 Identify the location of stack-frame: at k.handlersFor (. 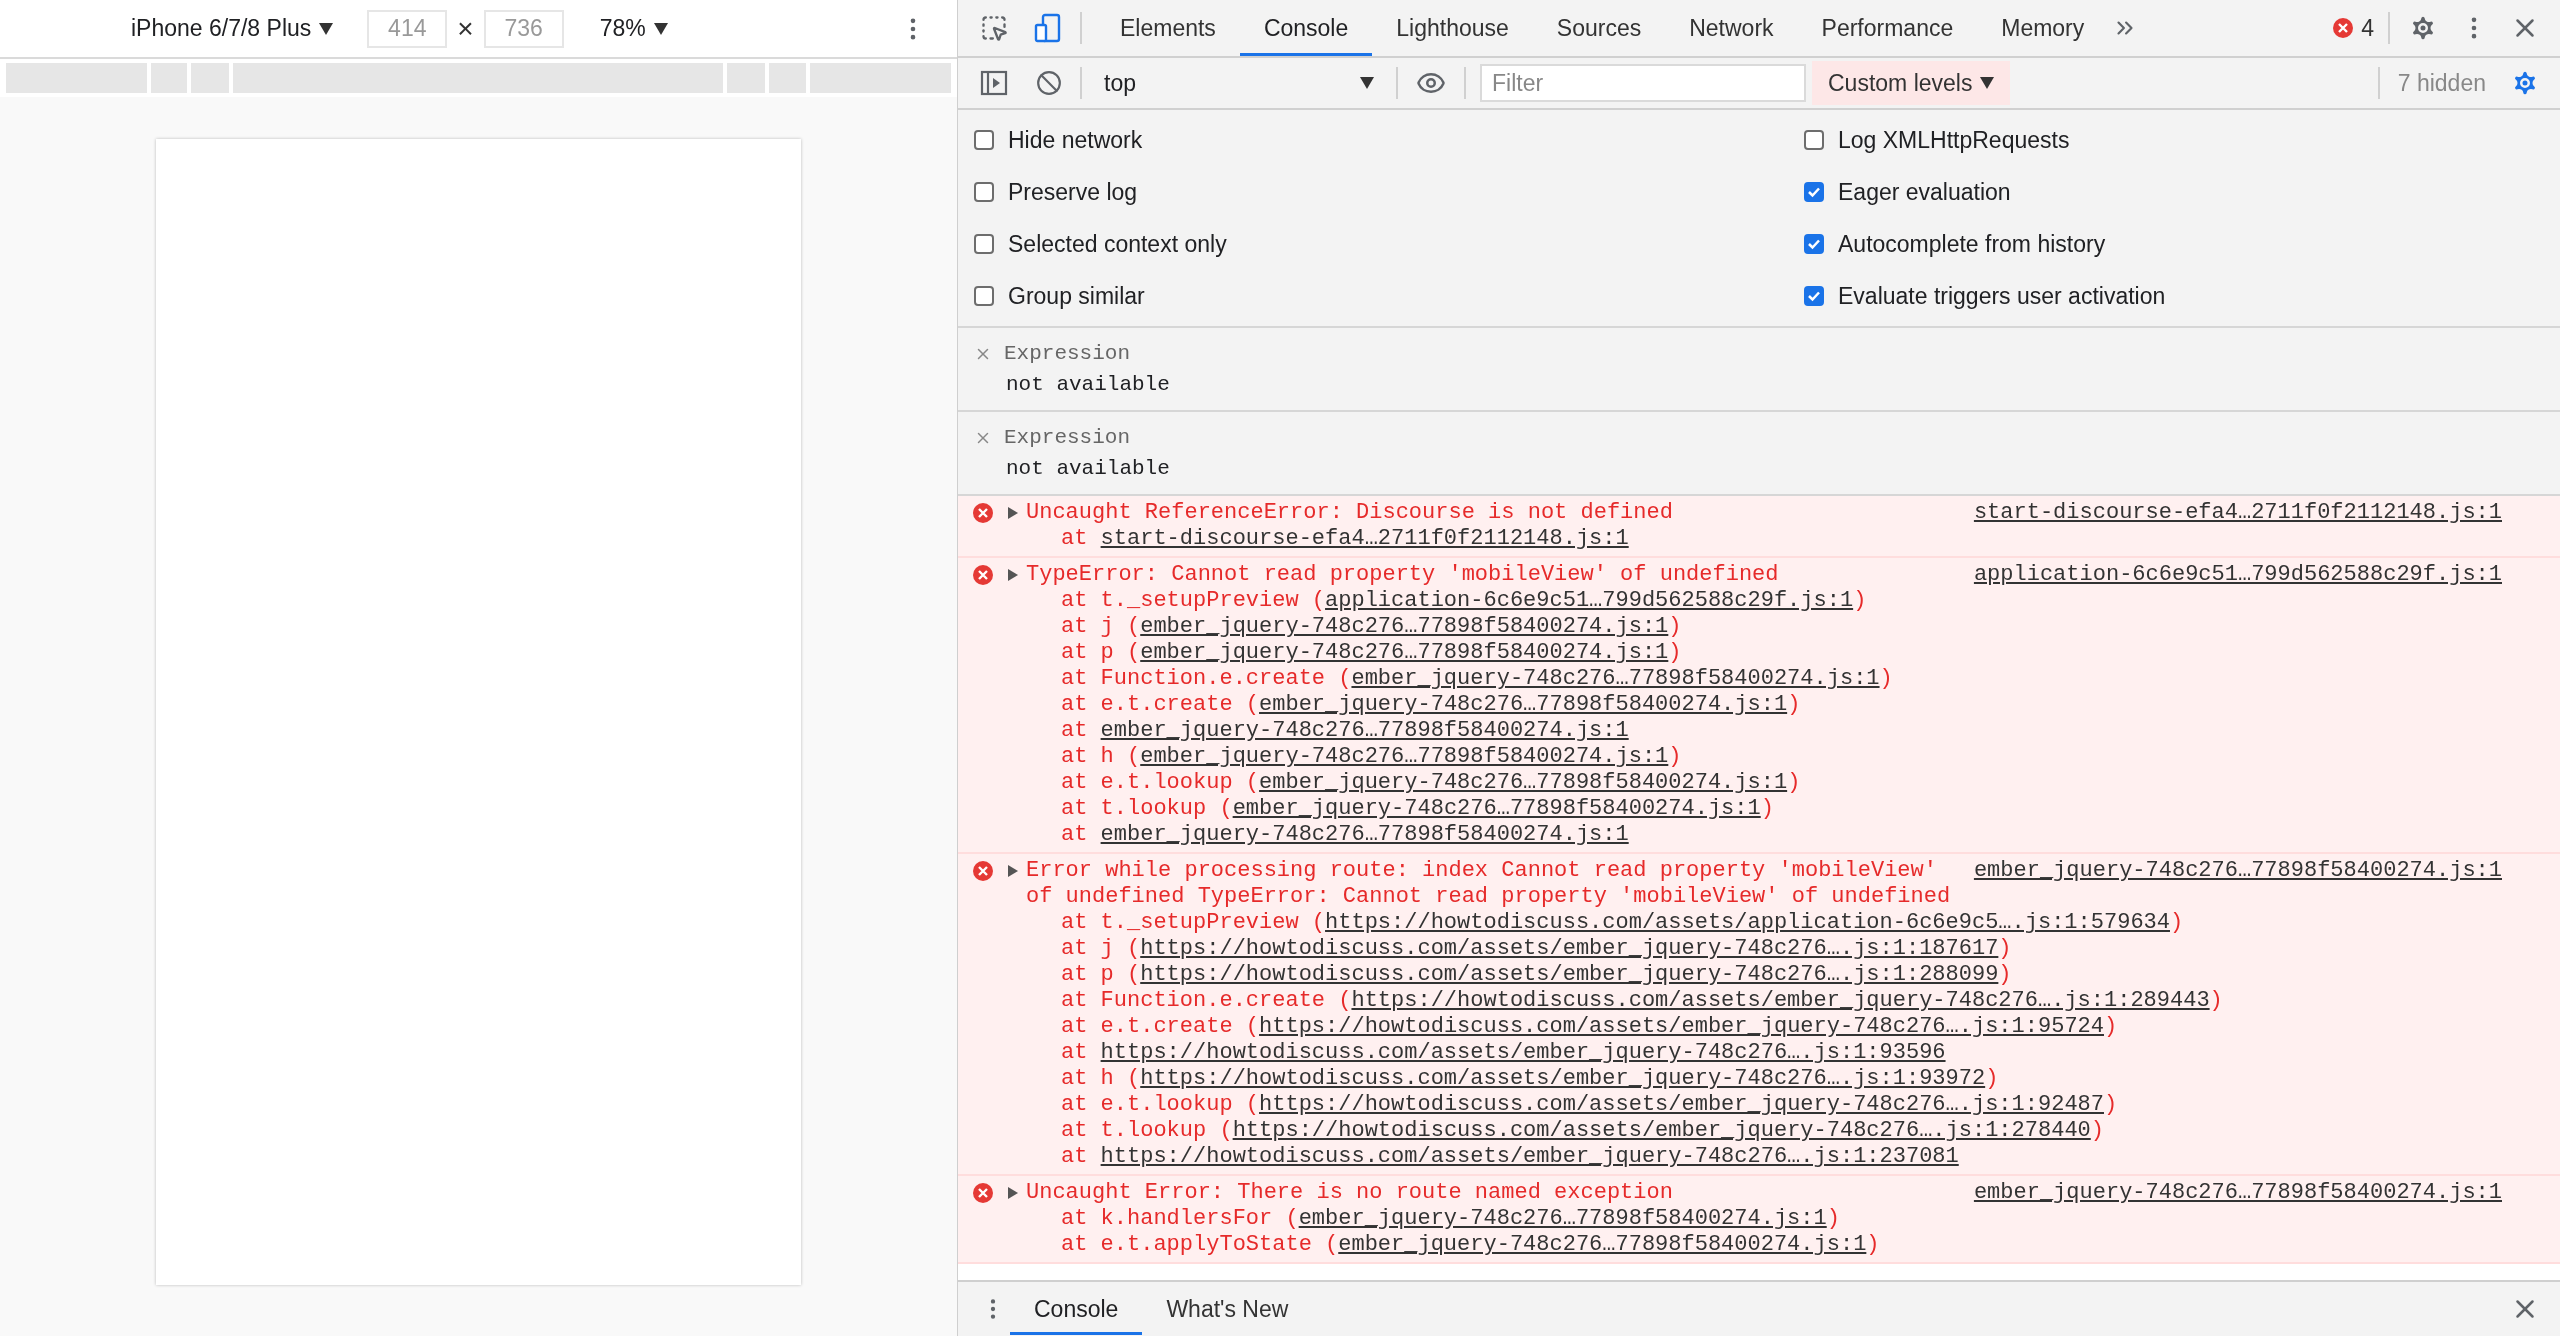
(1180, 1219).